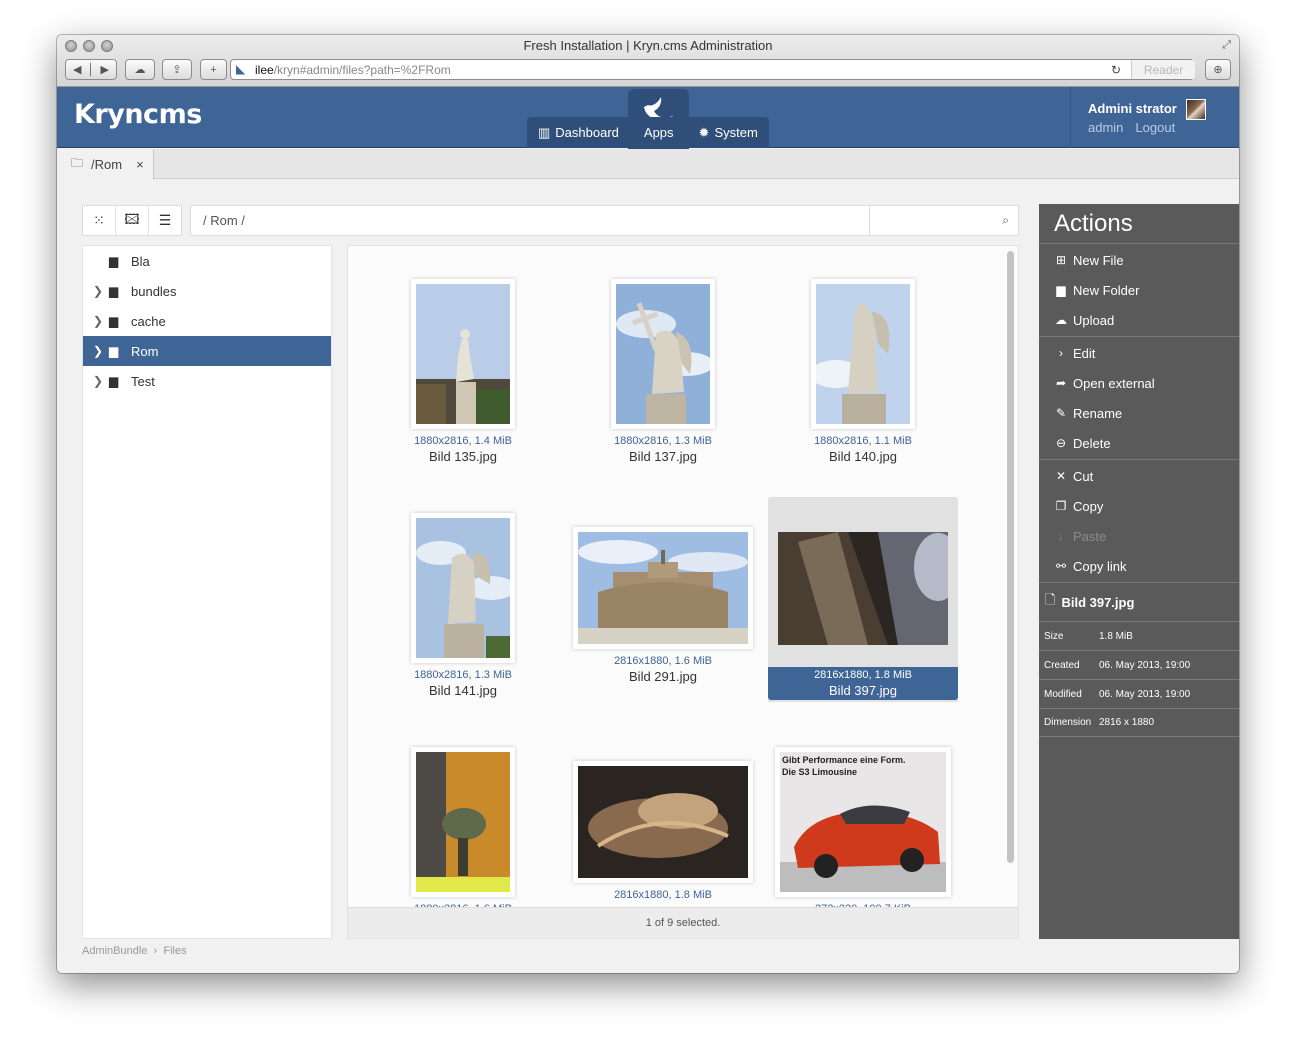  Describe the element at coordinates (207, 321) in the screenshot. I see `tree-item-cache: ❯ ▆ cache` at that location.